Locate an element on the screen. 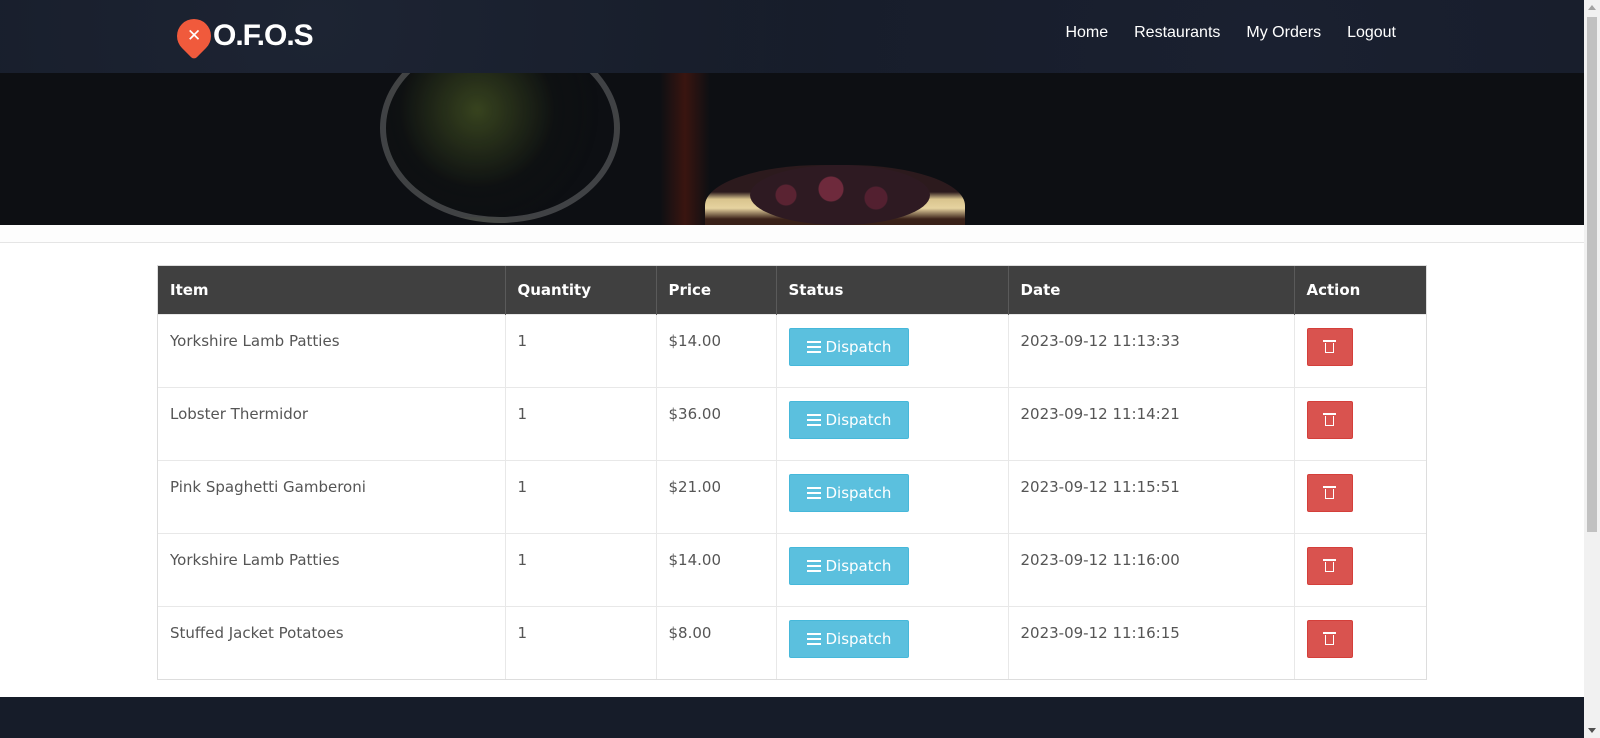 This screenshot has height=738, width=1600. cell-date: 2023-09-12 11:16:00 is located at coordinates (1151, 569).